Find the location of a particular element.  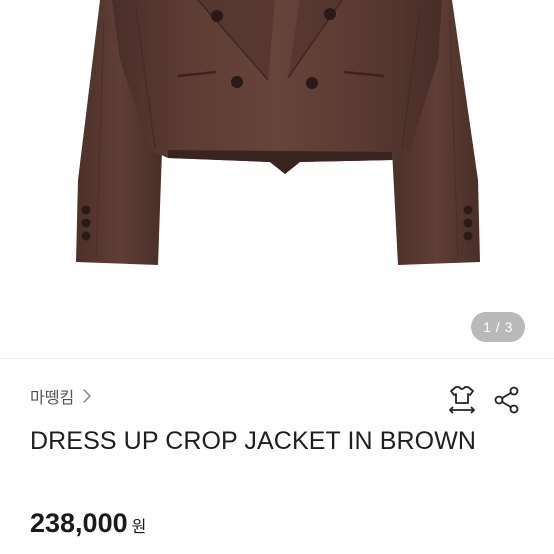

size-guide-button is located at coordinates (462, 399).